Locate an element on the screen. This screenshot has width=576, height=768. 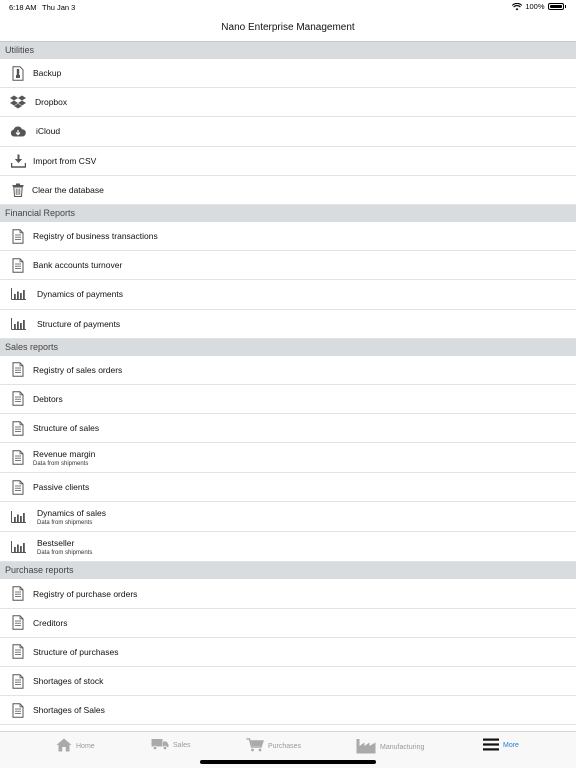
list-item-label: Shortages of Sales is located at coordinates (69, 710).